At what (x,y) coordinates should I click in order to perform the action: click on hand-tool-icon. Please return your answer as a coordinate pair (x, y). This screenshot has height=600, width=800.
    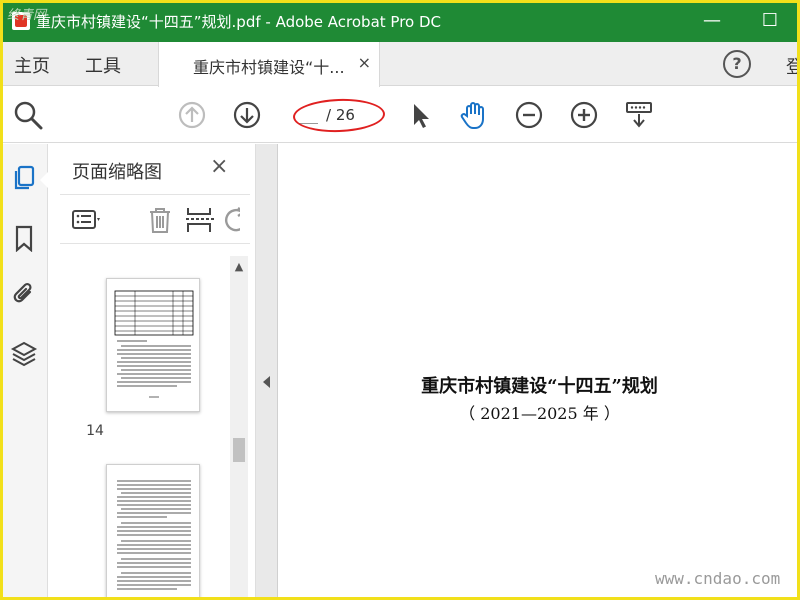
    Looking at the image, I should click on (474, 115).